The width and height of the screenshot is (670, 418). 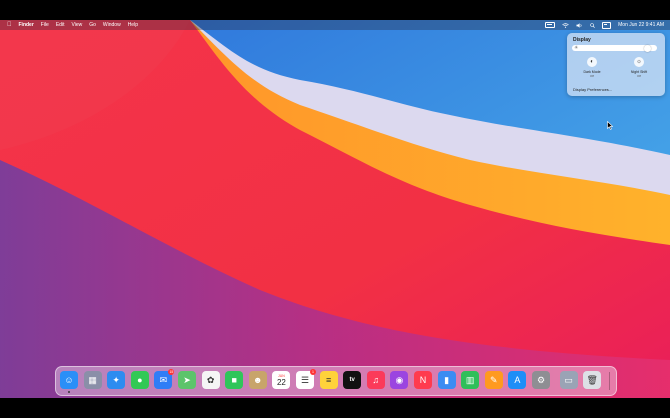 I want to click on night-shift-icon: ☼, so click(x=639, y=62).